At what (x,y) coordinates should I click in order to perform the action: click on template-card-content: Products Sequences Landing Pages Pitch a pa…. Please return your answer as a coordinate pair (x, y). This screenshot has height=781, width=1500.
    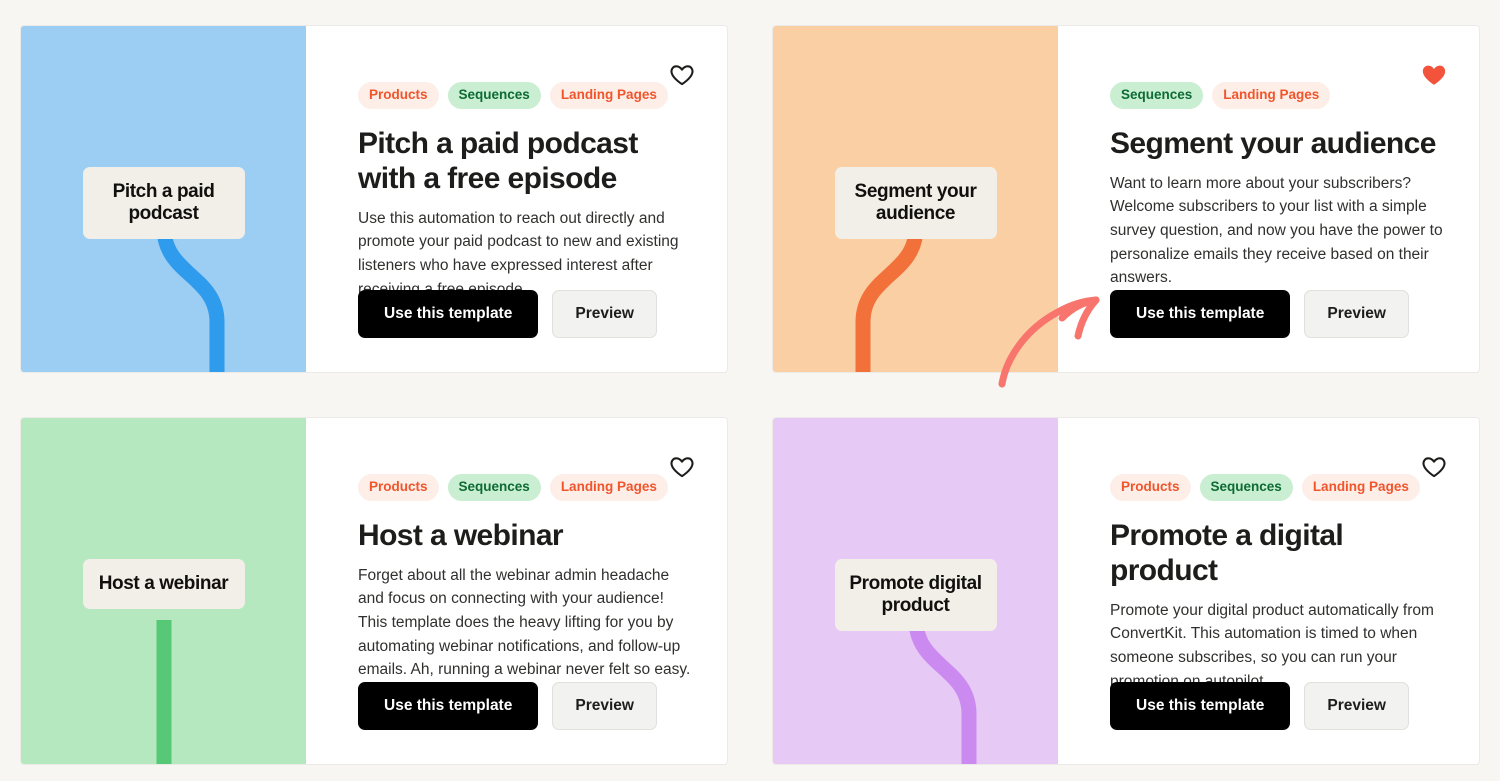
    Looking at the image, I should click on (516, 199).